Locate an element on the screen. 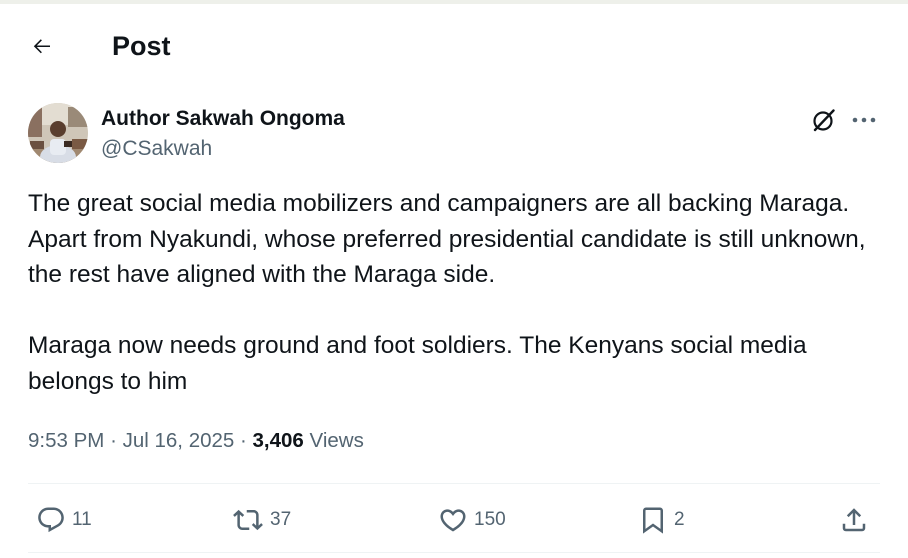 The height and width of the screenshot is (558, 908). author-name: Author Sakwah Ongoma is located at coordinates (223, 119).